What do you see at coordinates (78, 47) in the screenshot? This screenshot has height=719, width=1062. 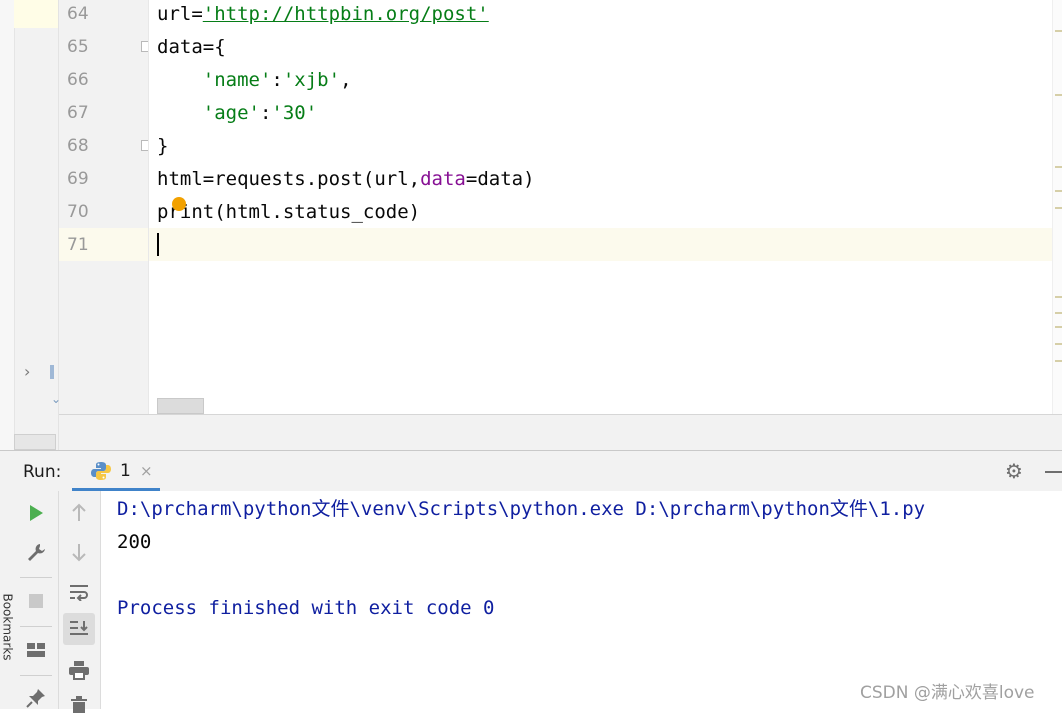 I see `line-number: 65` at bounding box center [78, 47].